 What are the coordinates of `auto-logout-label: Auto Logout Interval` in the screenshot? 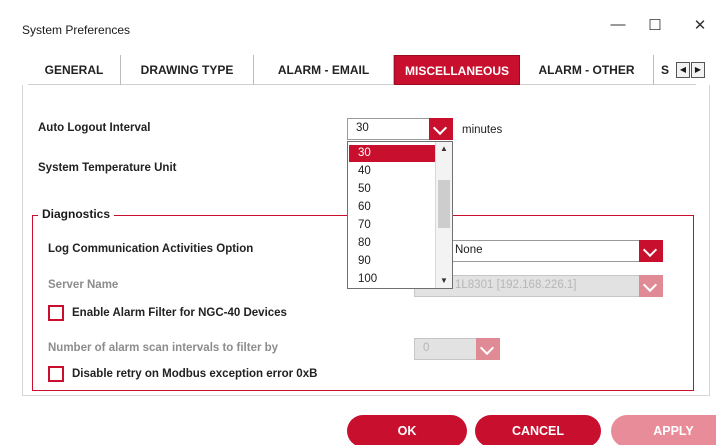 It's located at (94, 128).